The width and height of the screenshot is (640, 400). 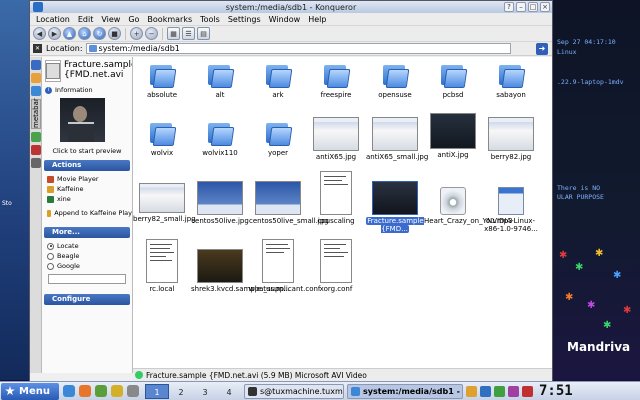 I want to click on file-item-folder: opensuse, so click(x=395, y=81).